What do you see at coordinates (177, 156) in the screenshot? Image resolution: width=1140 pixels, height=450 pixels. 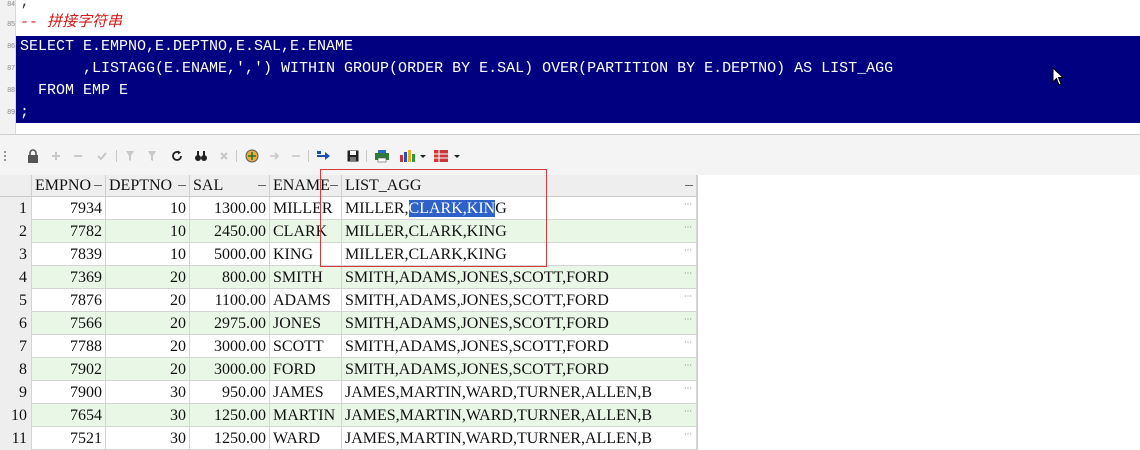 I see `refresh-icon` at bounding box center [177, 156].